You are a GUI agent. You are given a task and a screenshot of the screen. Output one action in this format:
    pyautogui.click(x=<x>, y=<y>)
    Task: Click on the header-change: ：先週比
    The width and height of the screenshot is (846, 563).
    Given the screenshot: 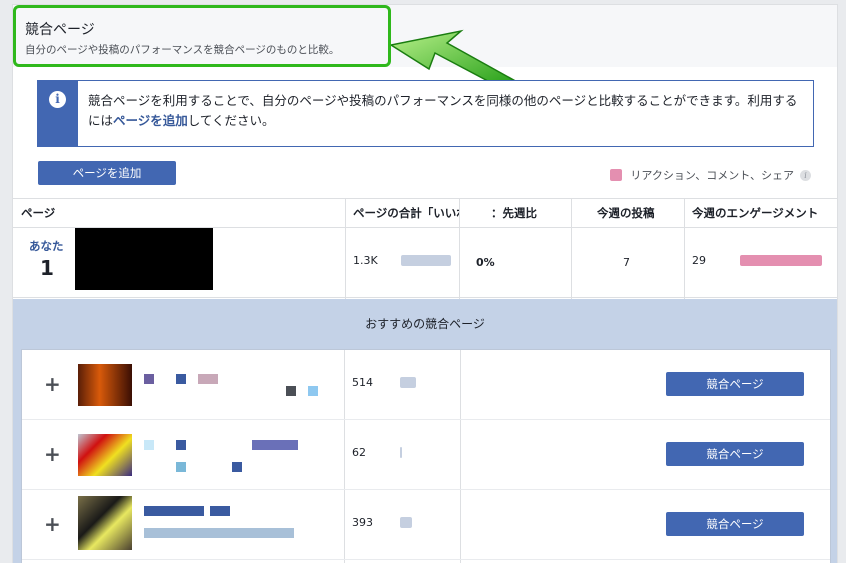 What is the action you would take?
    pyautogui.click(x=514, y=213)
    